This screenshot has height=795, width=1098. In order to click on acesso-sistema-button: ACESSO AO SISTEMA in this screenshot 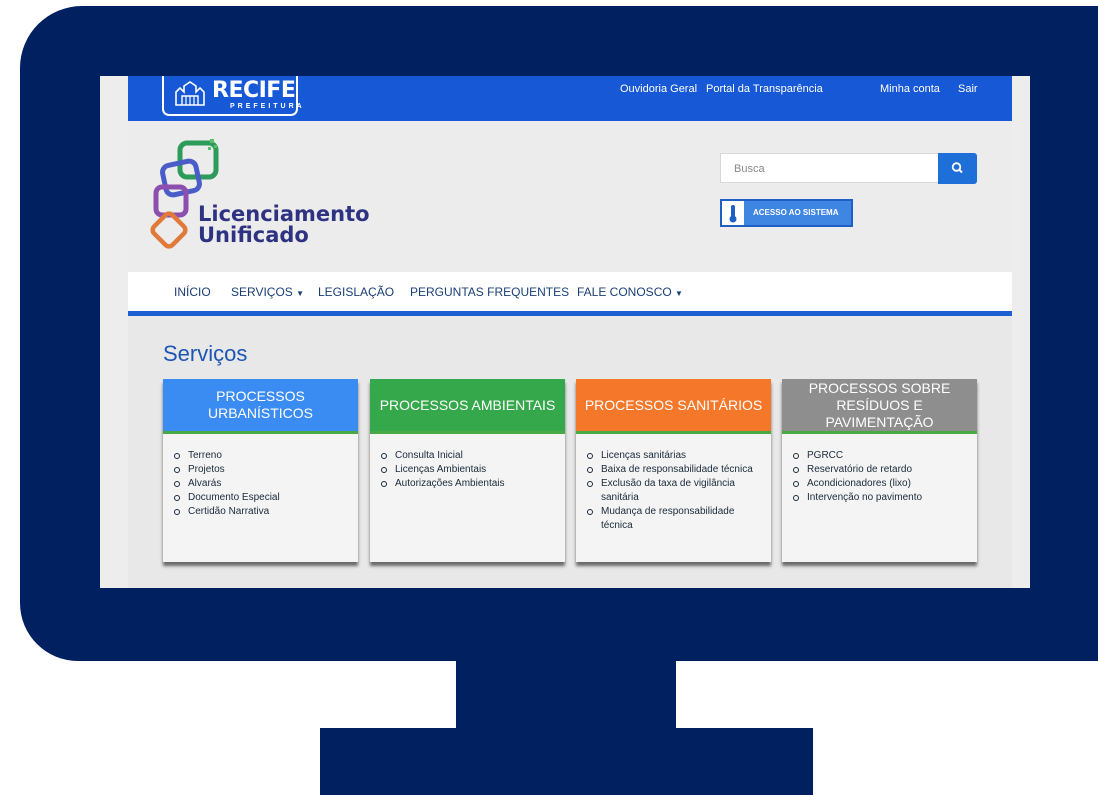, I will do `click(786, 213)`.